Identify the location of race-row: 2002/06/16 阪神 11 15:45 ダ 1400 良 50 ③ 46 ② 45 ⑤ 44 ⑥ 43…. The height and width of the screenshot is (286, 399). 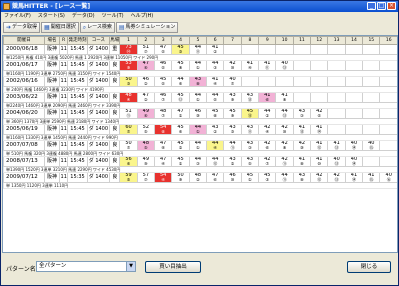
(200, 81).